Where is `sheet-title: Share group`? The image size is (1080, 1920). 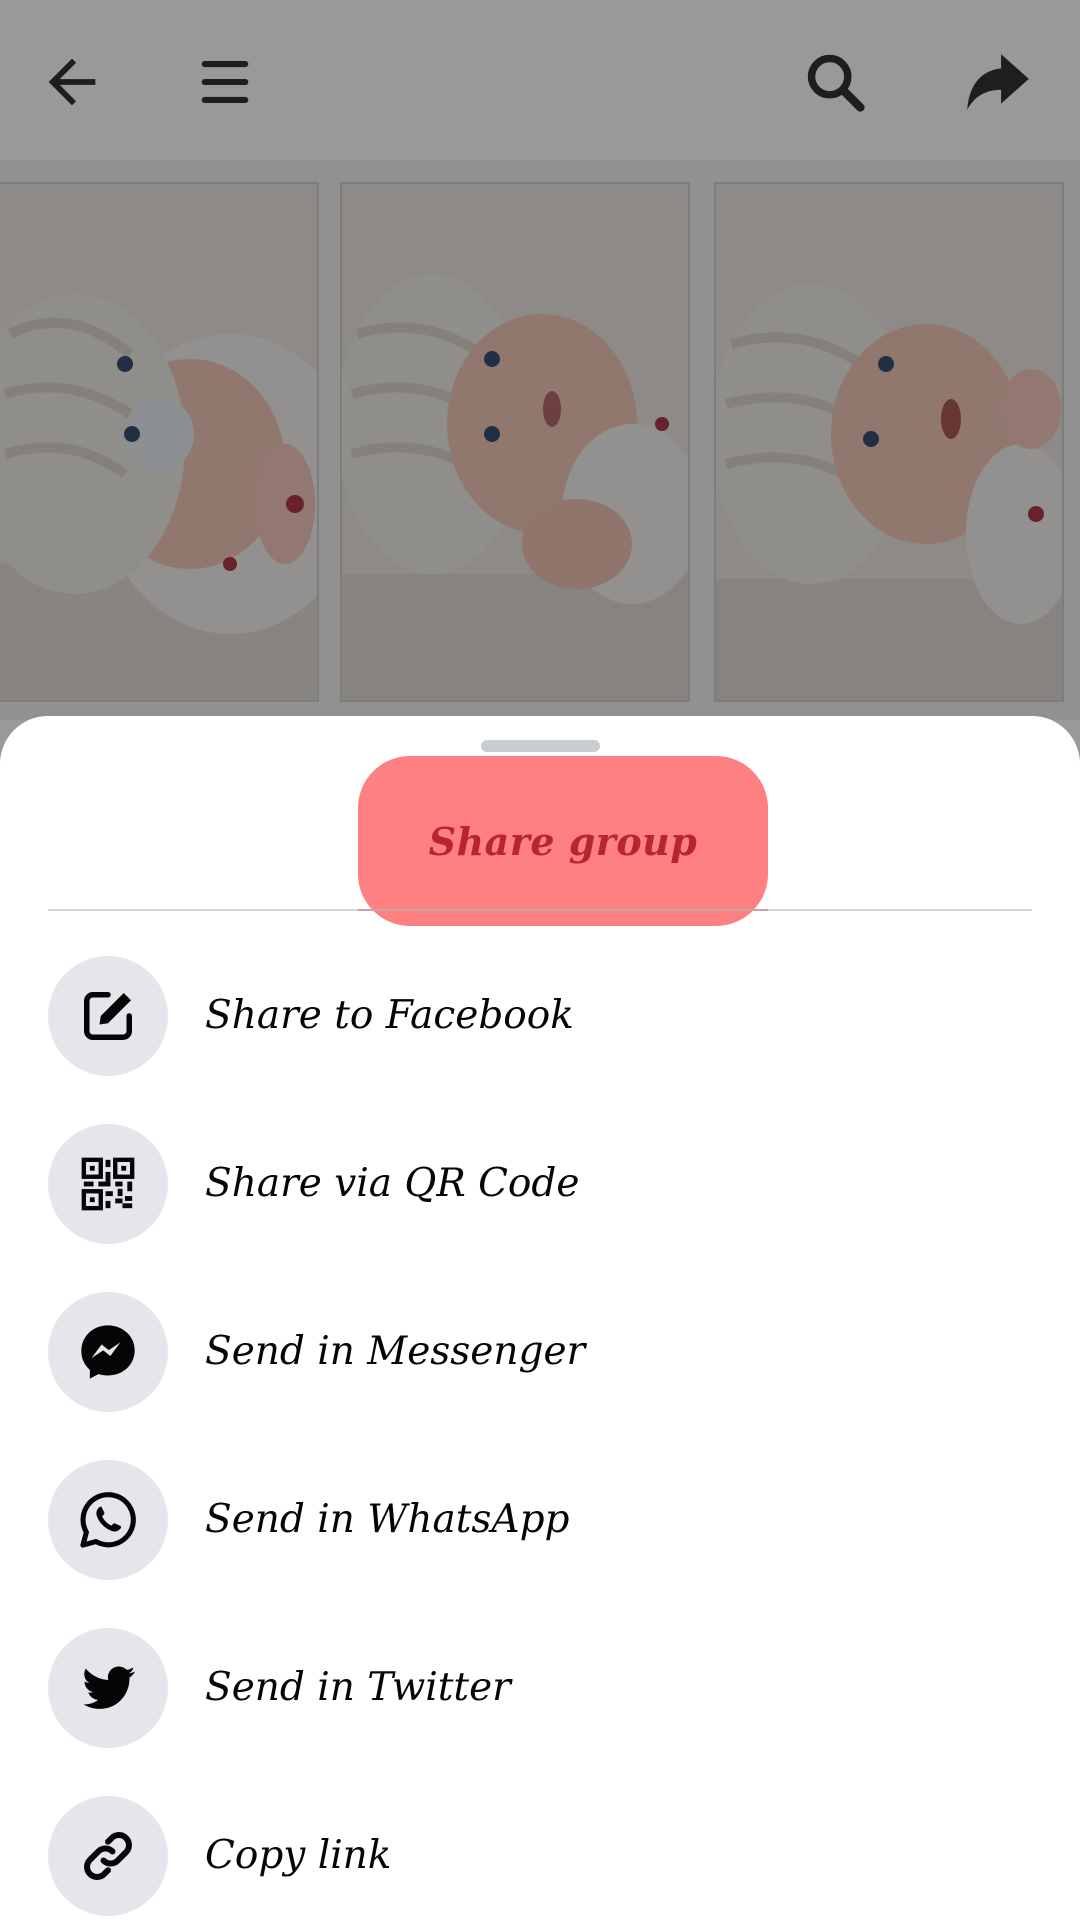 sheet-title: Share group is located at coordinates (563, 841).